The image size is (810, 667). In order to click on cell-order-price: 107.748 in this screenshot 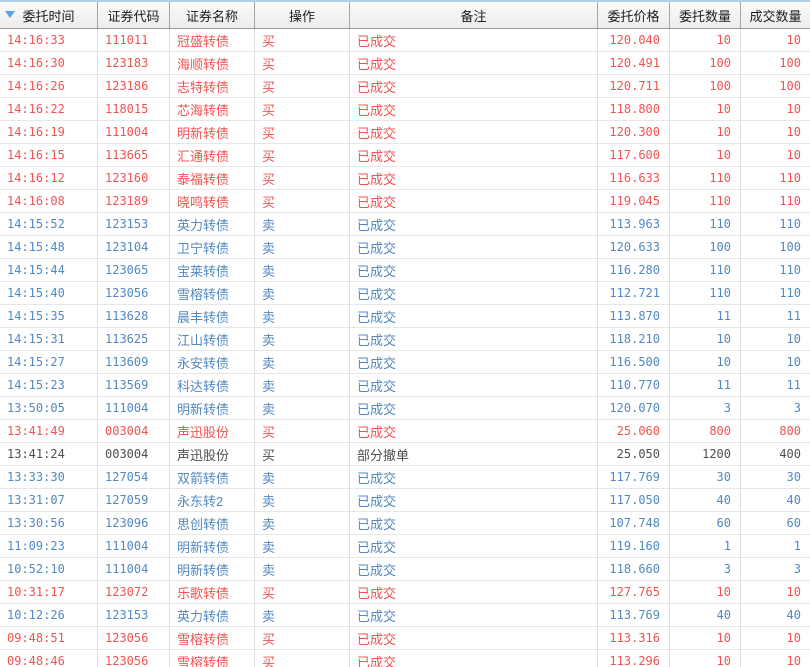, I will do `click(634, 523)`.